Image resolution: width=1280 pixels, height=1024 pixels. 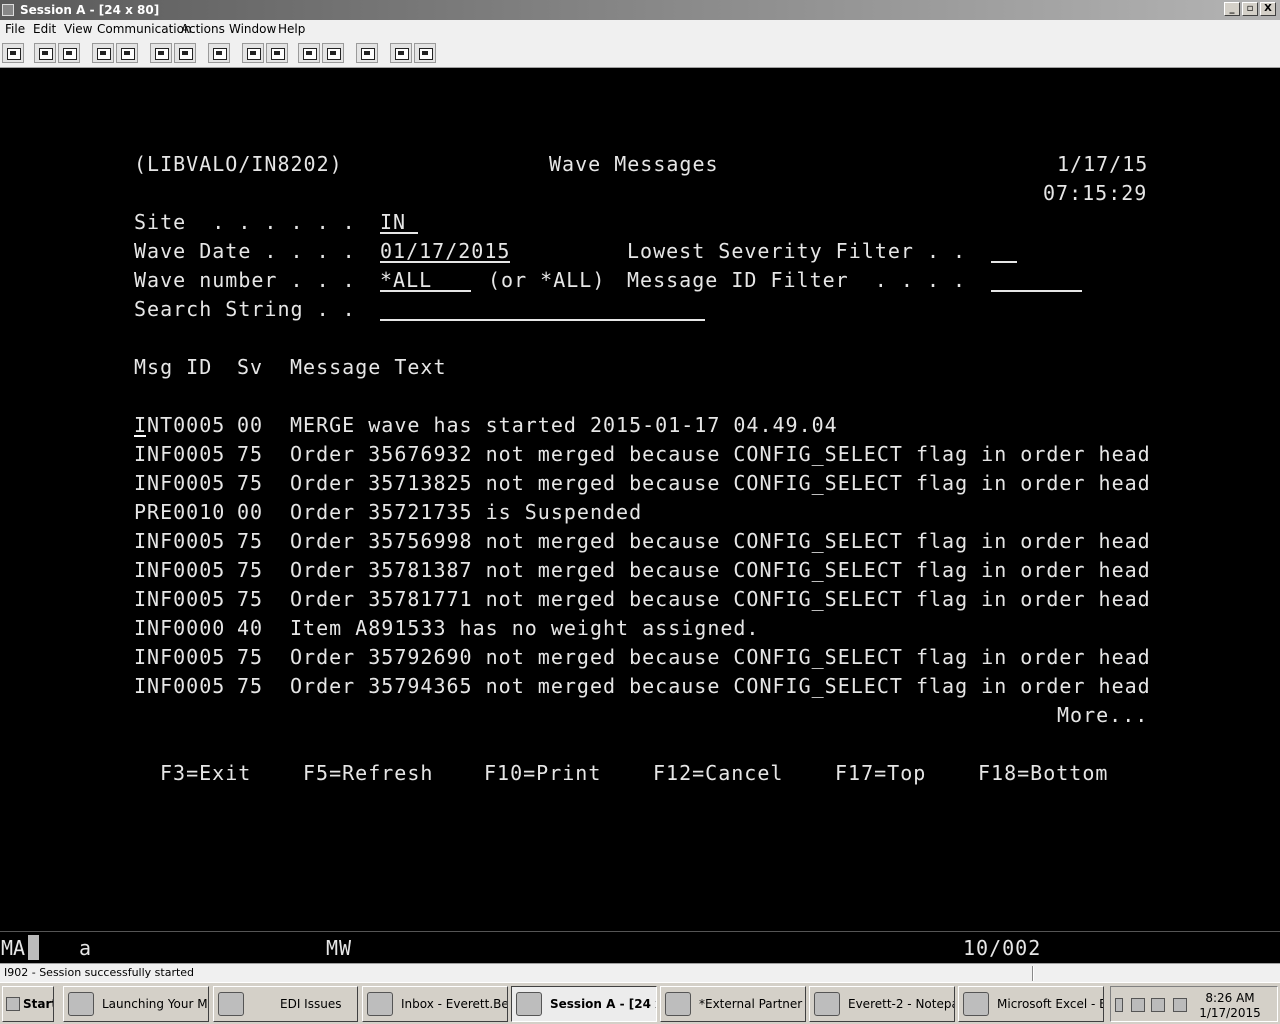 I want to click on row-severity: 40, so click(x=250, y=628).